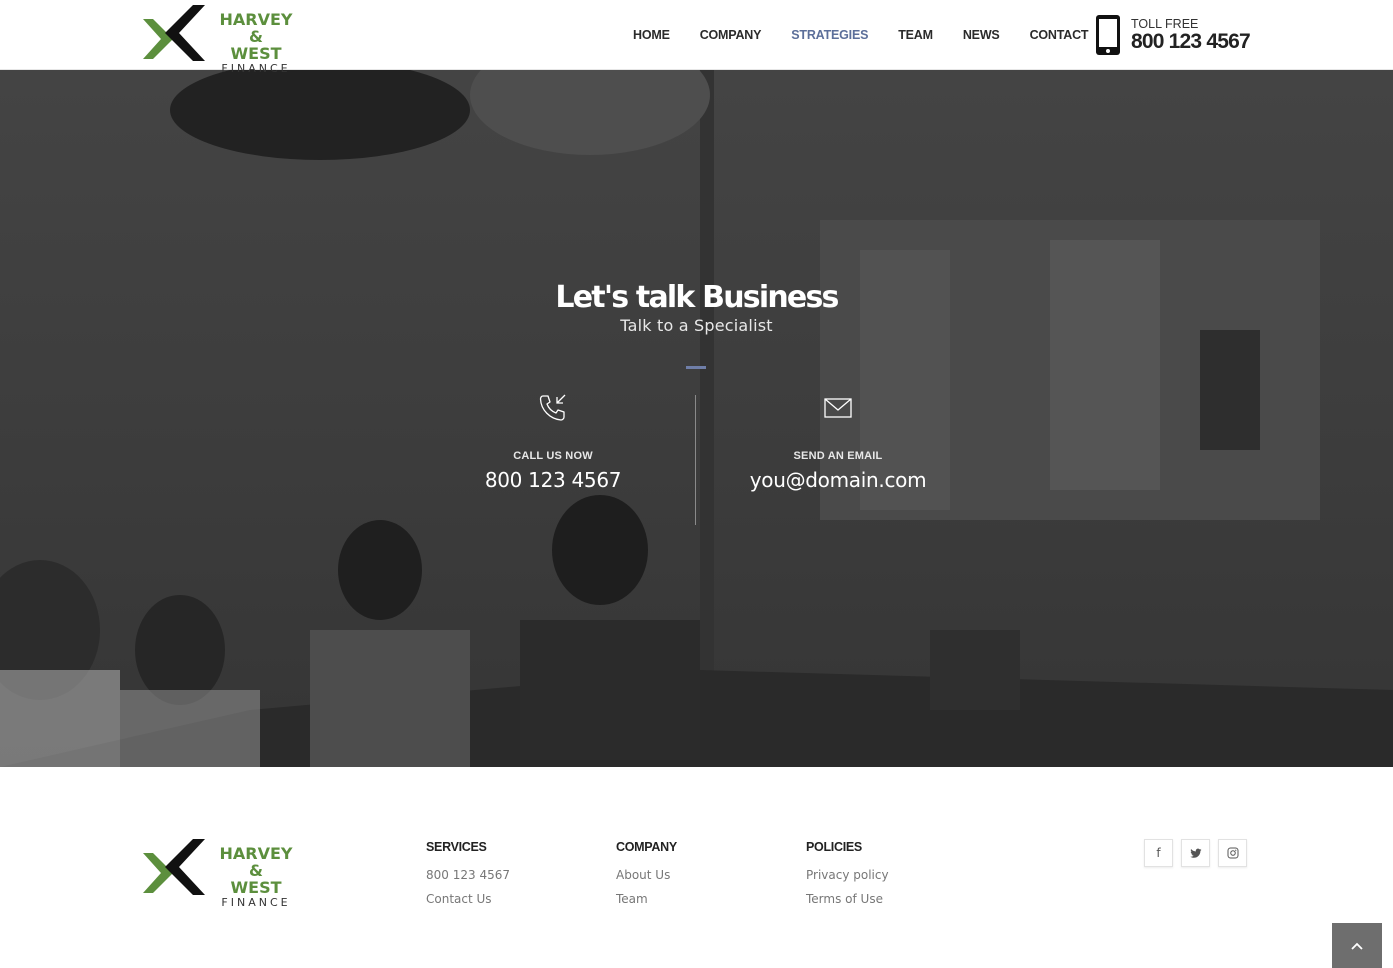  I want to click on footer-services-column: SERVICES 800 123 4567 Contact Us, so click(468, 875).